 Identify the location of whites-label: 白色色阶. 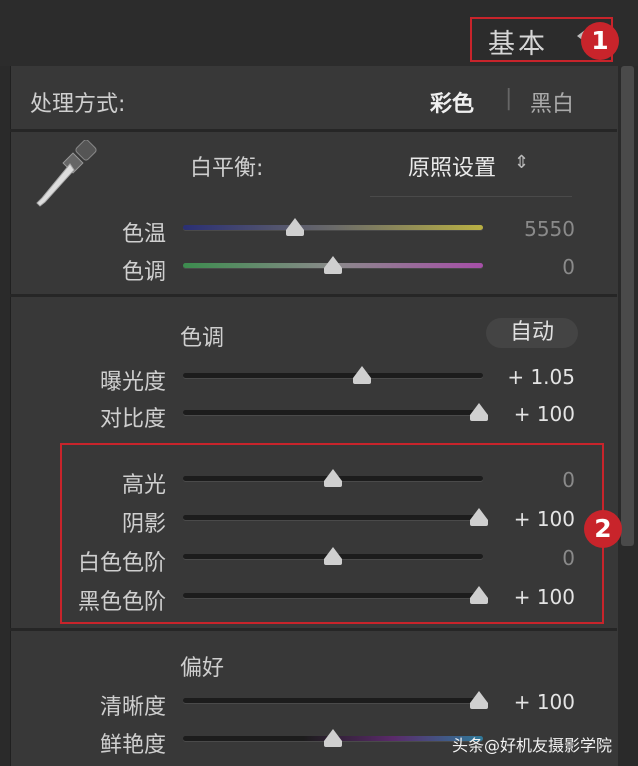
(121, 563).